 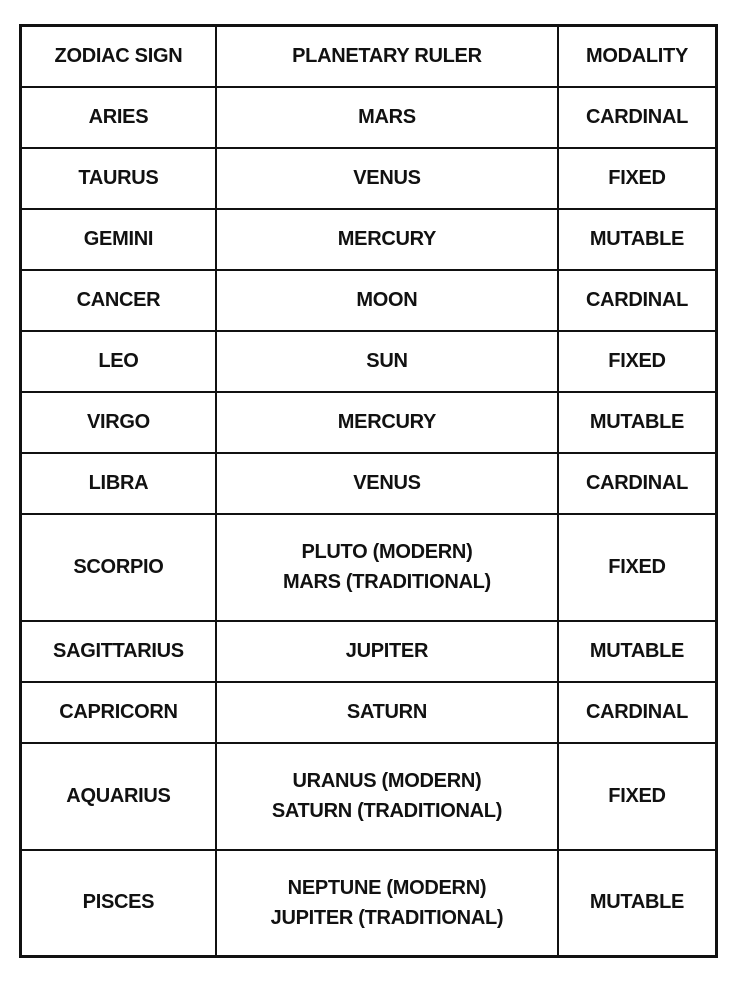 I want to click on table-row: CANCER MOON CARDINAL, so click(x=368, y=300).